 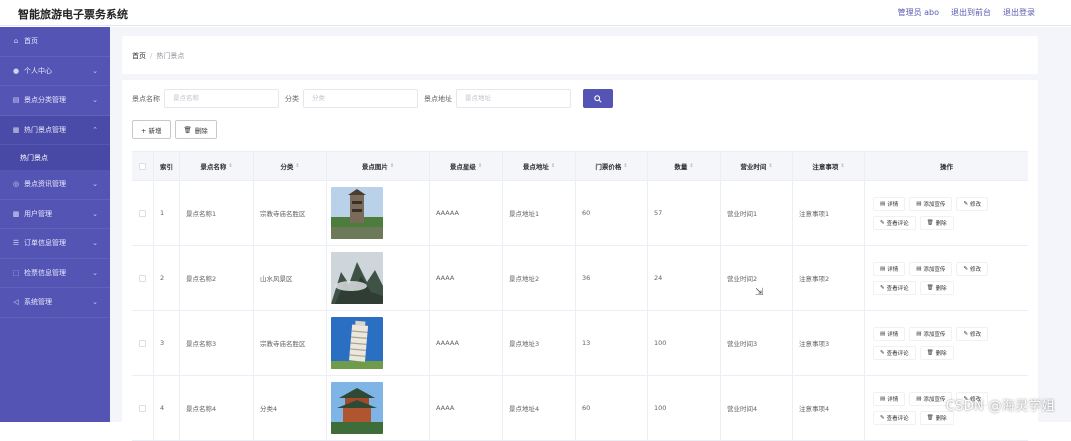 I want to click on row-price: 36, so click(x=612, y=278).